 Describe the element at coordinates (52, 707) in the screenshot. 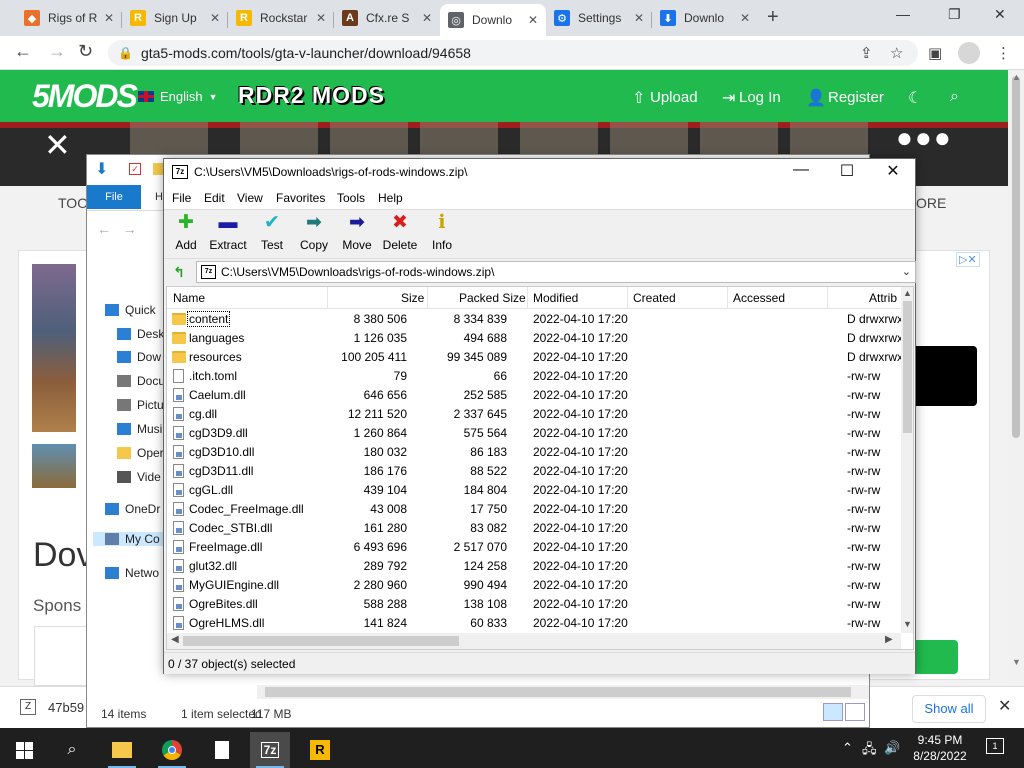

I see `download-item: Z 47b59` at that location.